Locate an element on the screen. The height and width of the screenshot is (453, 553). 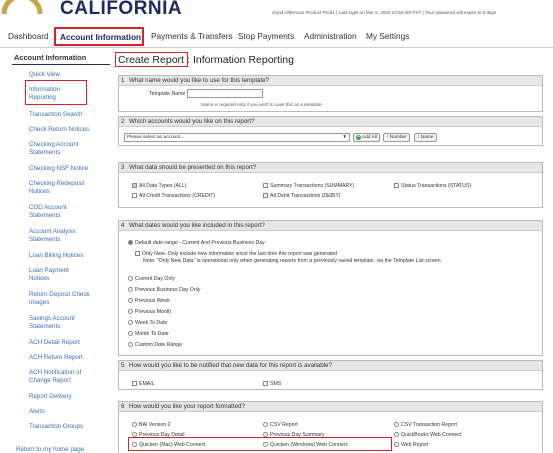
sidebar-heading: Account Information is located at coordinates (50, 57).